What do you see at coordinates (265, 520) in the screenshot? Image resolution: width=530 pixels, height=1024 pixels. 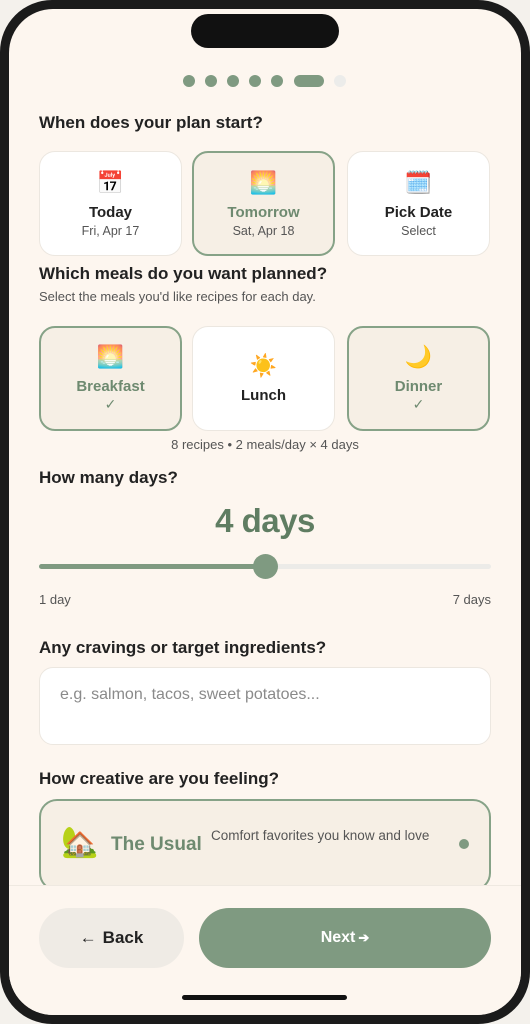 I see `days-value: 4 days` at bounding box center [265, 520].